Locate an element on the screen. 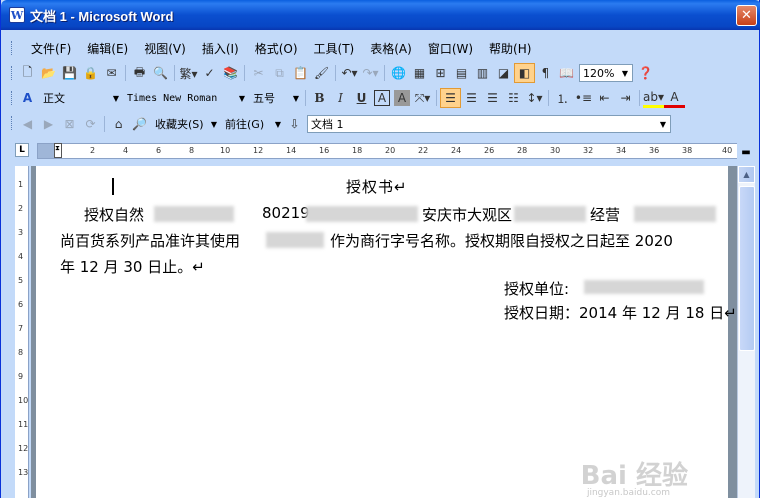 The width and height of the screenshot is (760, 498). vertical-scrollbar: ▲ is located at coordinates (746, 332).